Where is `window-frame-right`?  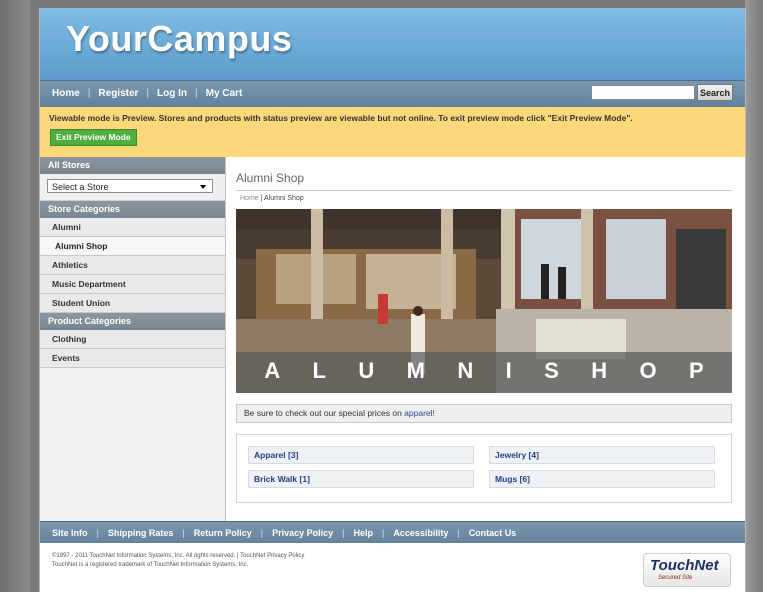
window-frame-right is located at coordinates (754, 296).